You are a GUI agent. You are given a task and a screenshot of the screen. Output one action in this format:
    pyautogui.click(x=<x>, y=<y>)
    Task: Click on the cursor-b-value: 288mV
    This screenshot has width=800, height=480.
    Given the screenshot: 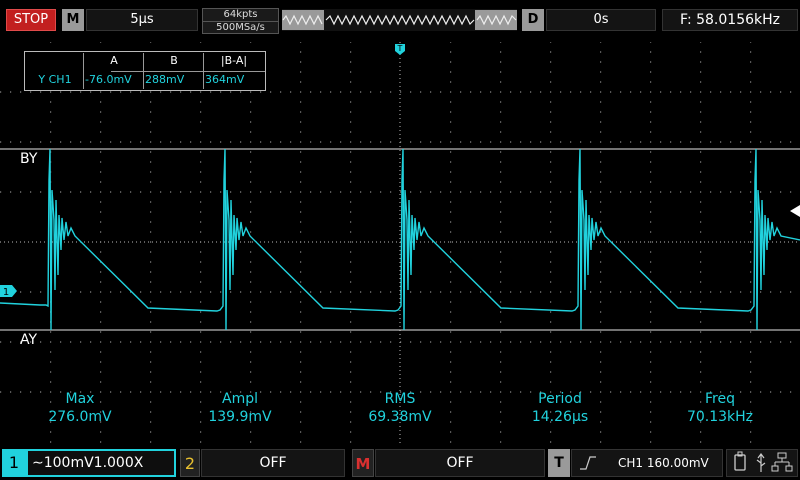 What is the action you would take?
    pyautogui.click(x=165, y=79)
    